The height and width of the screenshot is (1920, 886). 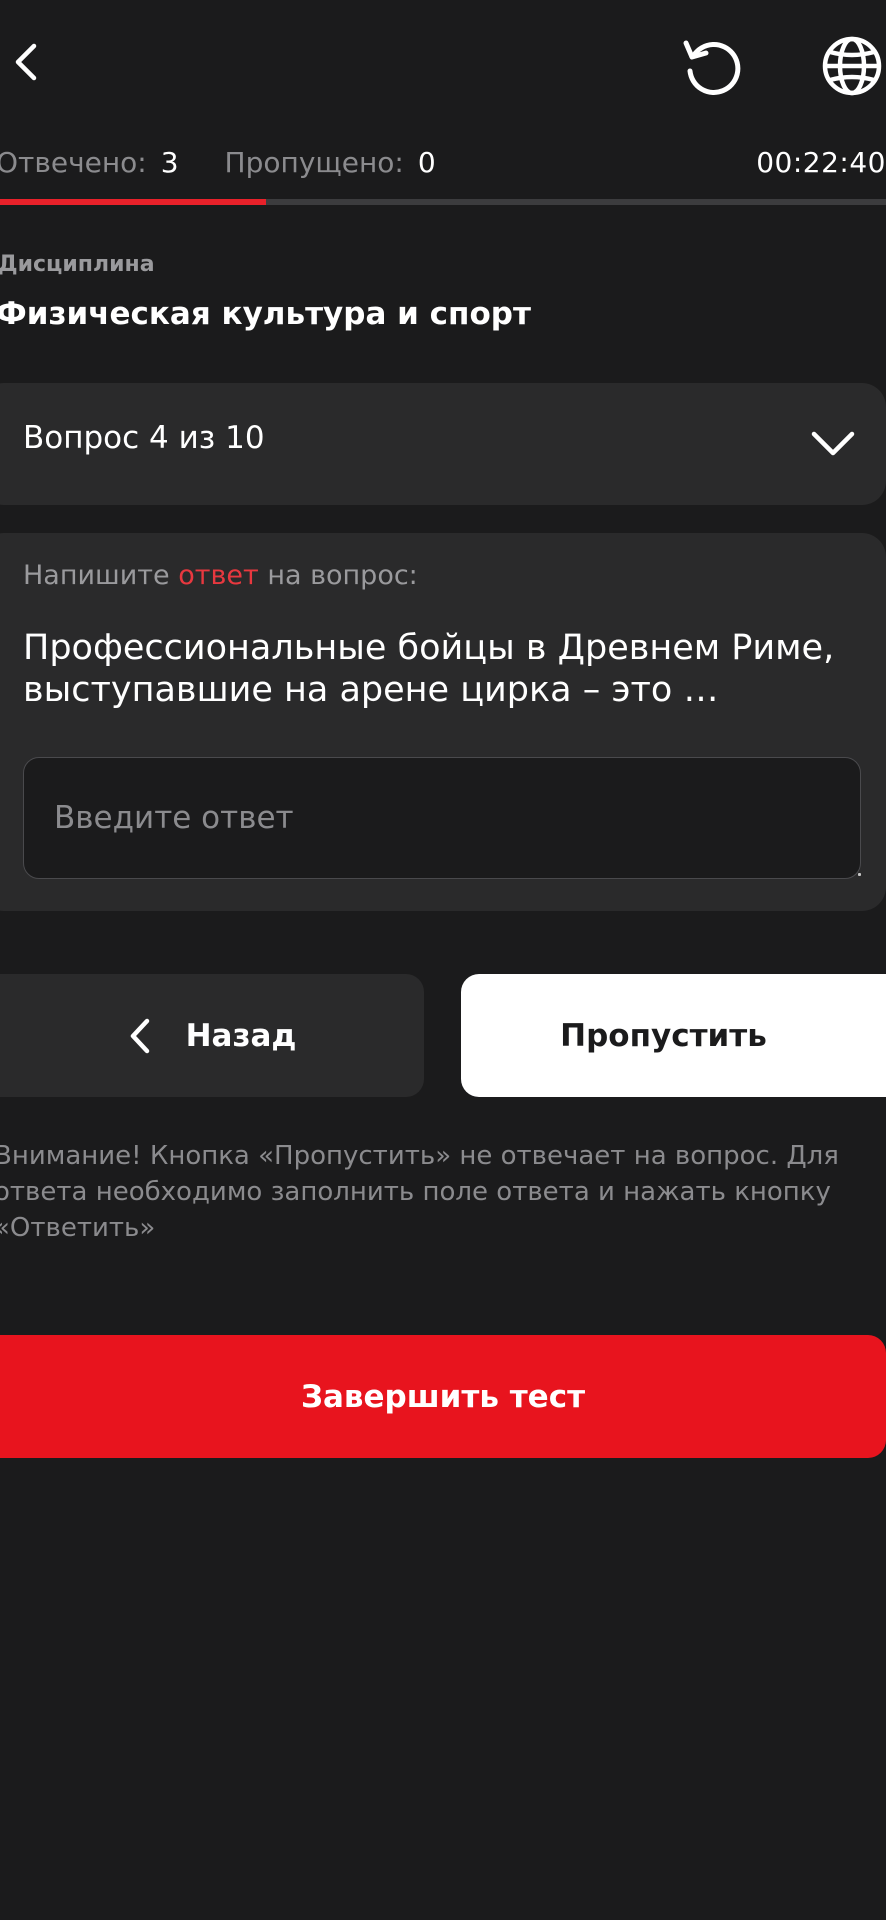 I want to click on timer: 00:22:40, so click(x=821, y=162).